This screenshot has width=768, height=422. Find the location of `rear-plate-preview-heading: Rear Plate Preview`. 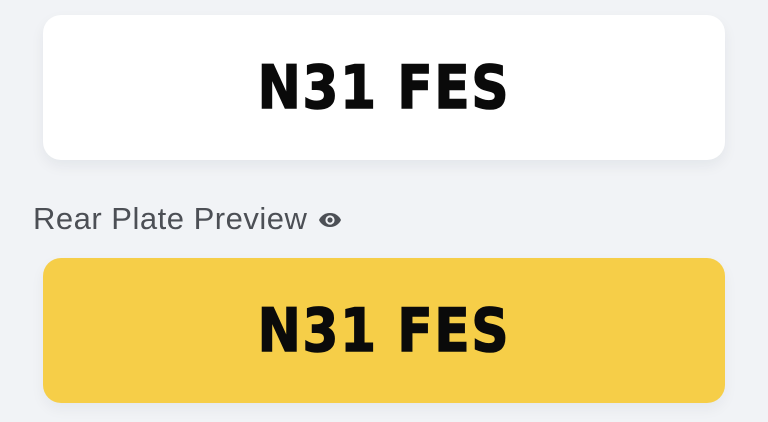

rear-plate-preview-heading: Rear Plate Preview is located at coordinates (188, 219).